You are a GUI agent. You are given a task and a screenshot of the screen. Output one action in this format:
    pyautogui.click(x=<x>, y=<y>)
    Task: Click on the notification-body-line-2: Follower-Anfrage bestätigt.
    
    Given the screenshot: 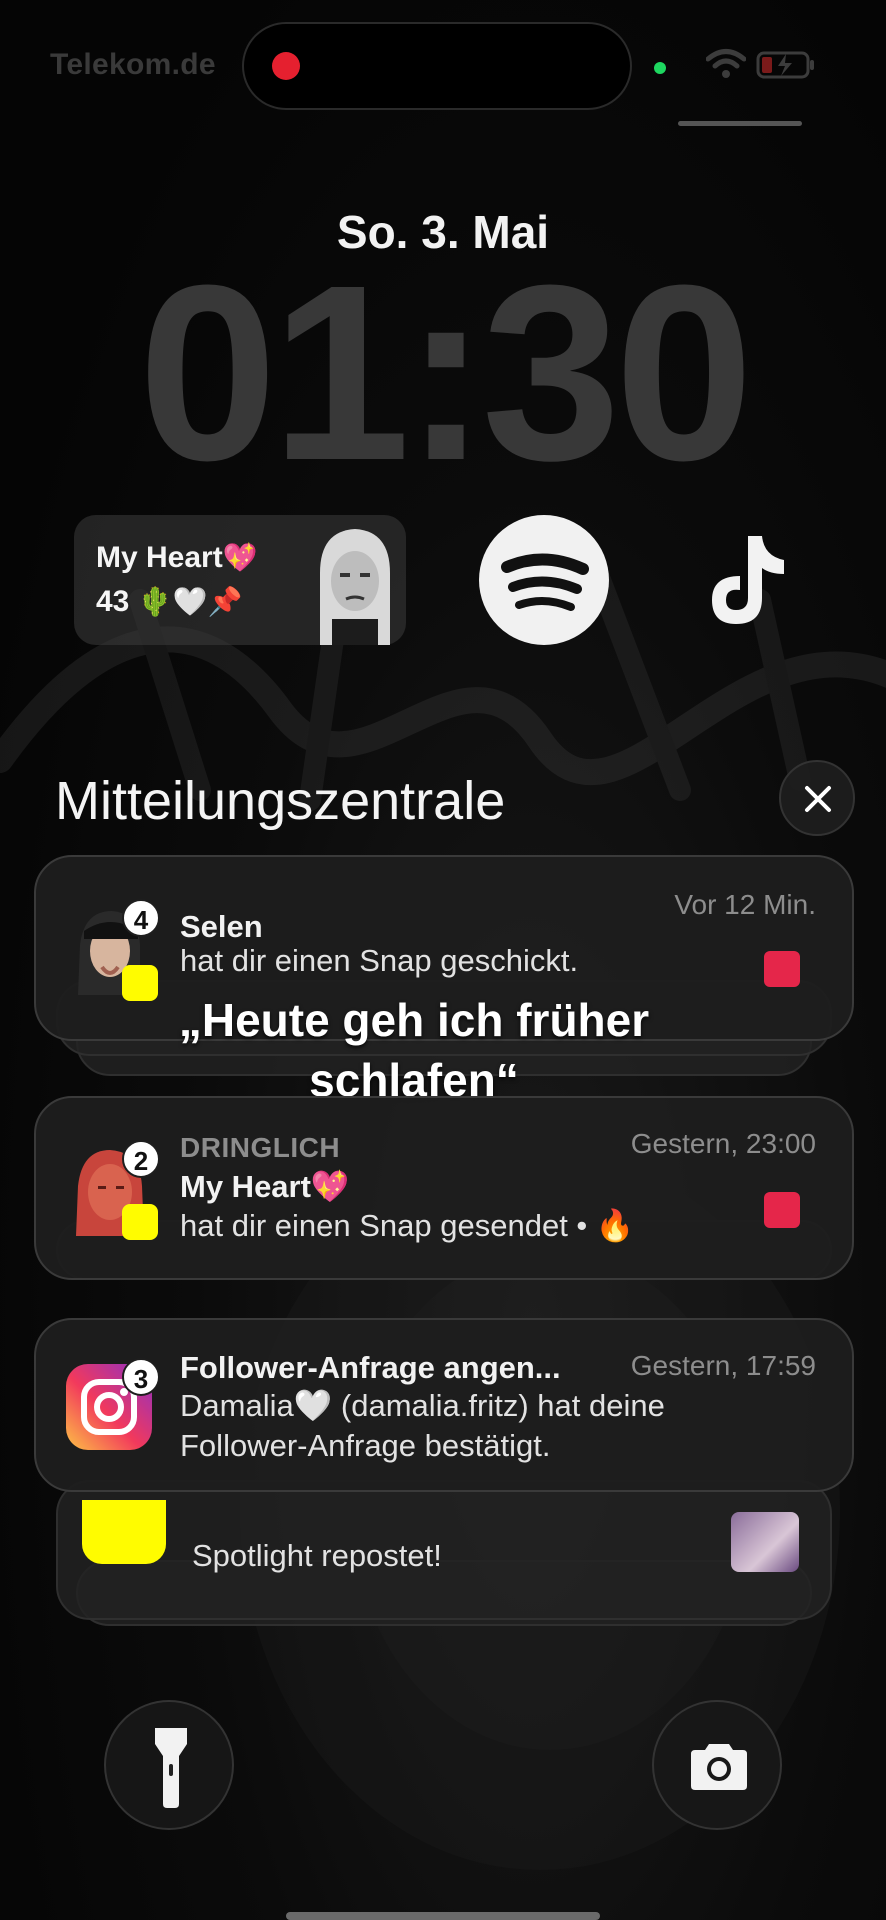 What is the action you would take?
    pyautogui.click(x=365, y=1445)
    